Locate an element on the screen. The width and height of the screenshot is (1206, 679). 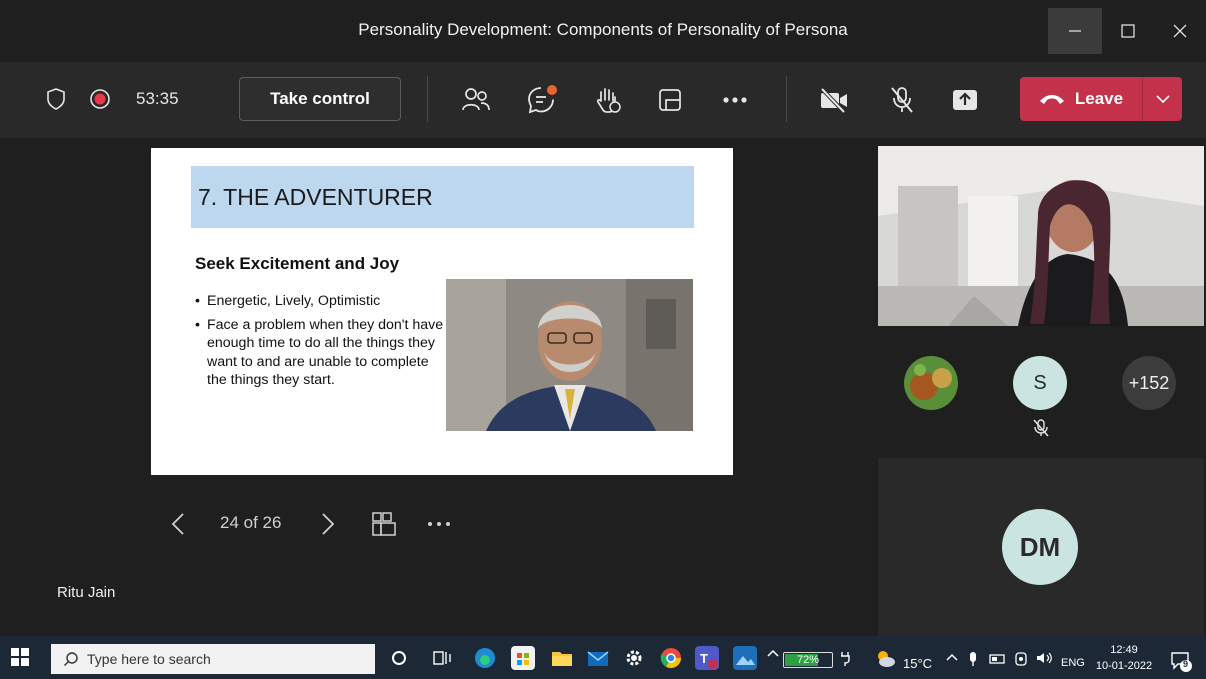
settings-gear-icon is located at coordinates (634, 658).